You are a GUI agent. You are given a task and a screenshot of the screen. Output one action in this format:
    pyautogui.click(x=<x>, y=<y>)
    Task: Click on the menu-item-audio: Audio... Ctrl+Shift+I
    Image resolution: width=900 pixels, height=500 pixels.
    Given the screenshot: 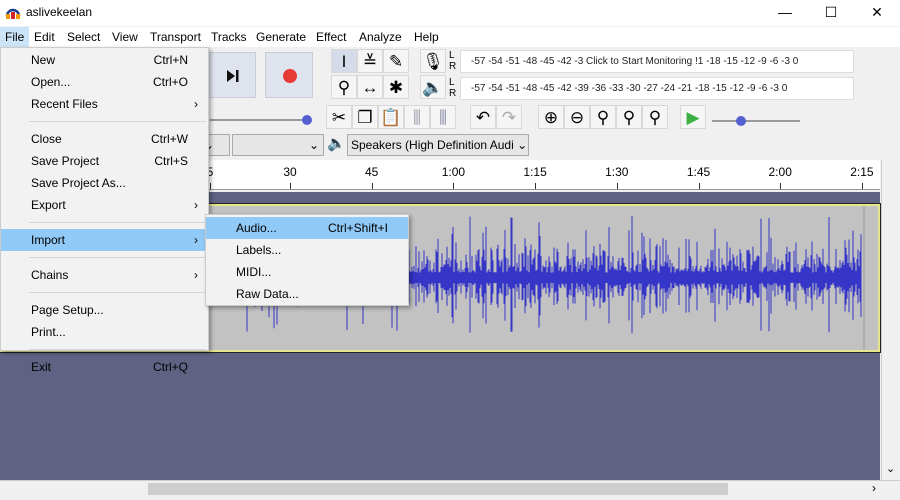 What is the action you would take?
    pyautogui.click(x=307, y=228)
    